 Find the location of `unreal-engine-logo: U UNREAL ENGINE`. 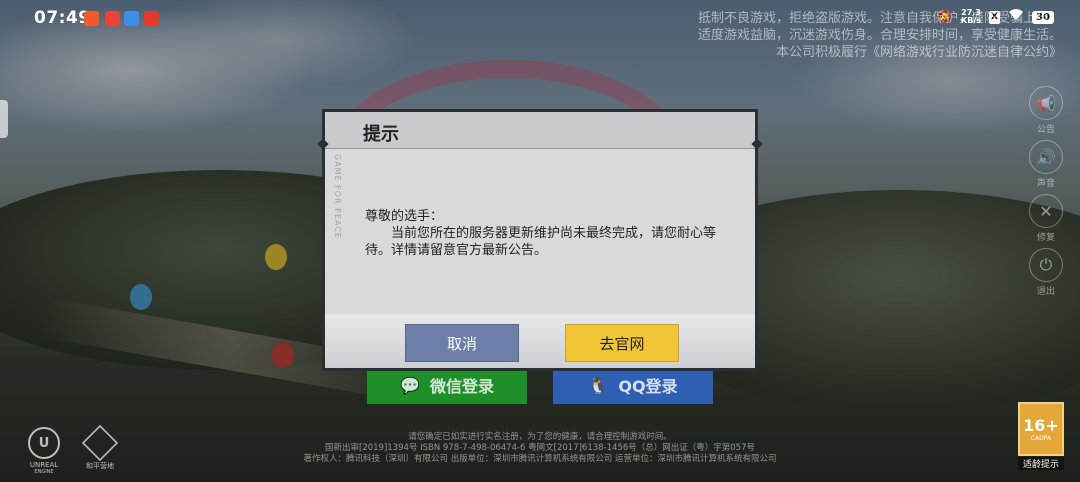

unreal-engine-logo: U UNREAL ENGINE is located at coordinates (44, 451).